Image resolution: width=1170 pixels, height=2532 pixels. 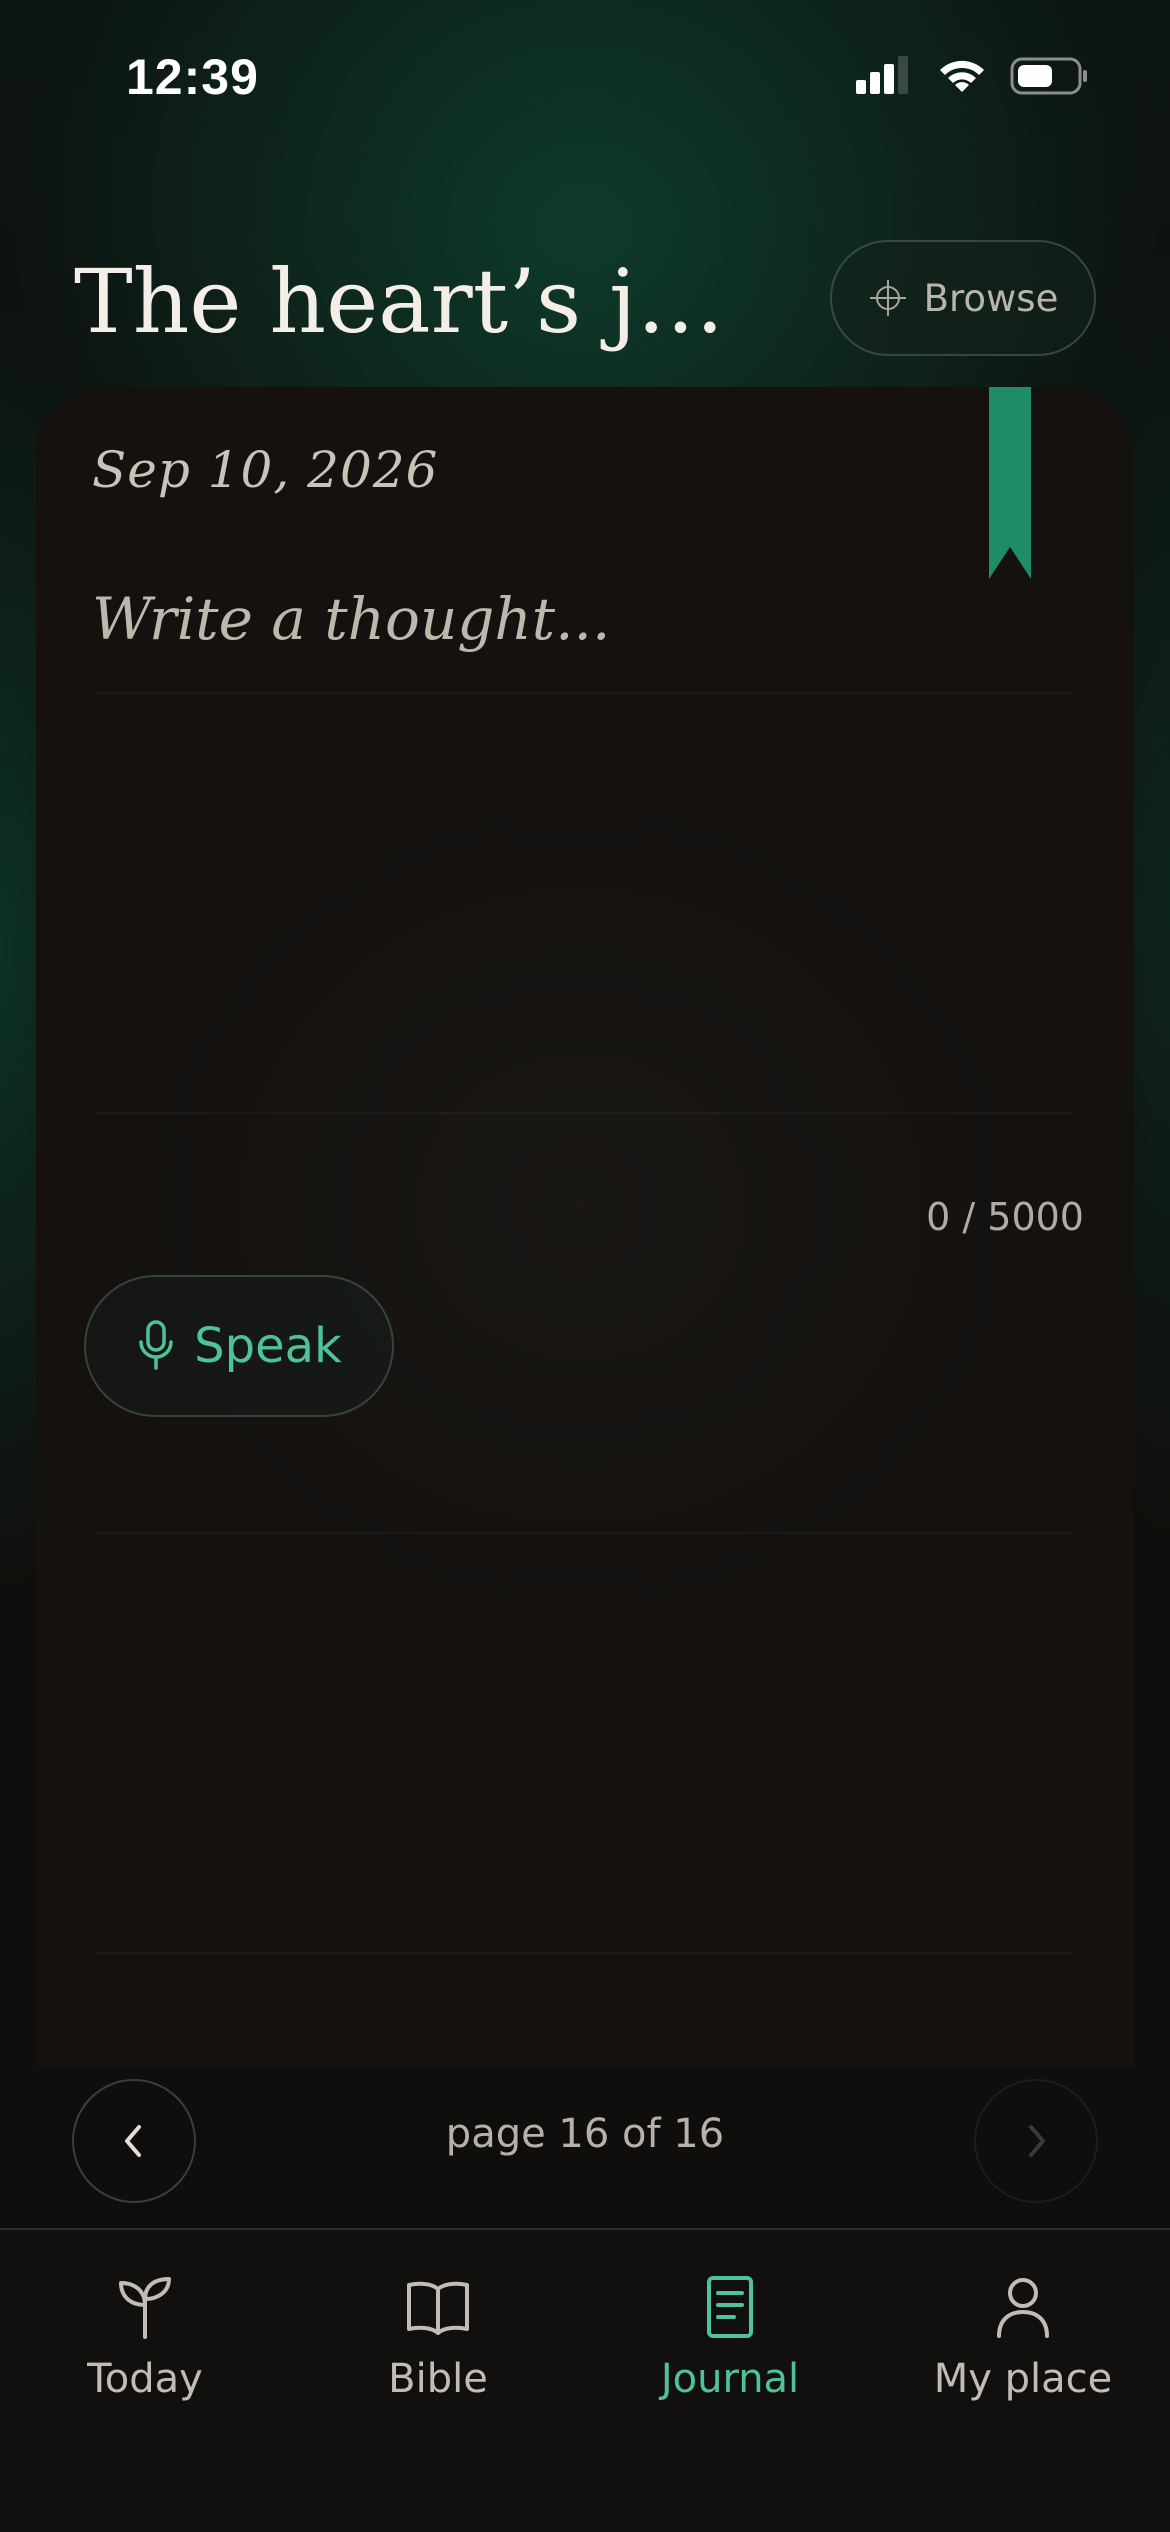 What do you see at coordinates (730, 2379) in the screenshot?
I see `nav-label-journal: Journal` at bounding box center [730, 2379].